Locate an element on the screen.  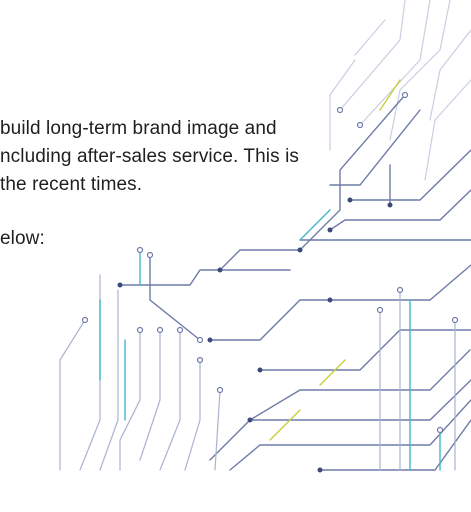
text-line-4: elow: is located at coordinates (22, 238).